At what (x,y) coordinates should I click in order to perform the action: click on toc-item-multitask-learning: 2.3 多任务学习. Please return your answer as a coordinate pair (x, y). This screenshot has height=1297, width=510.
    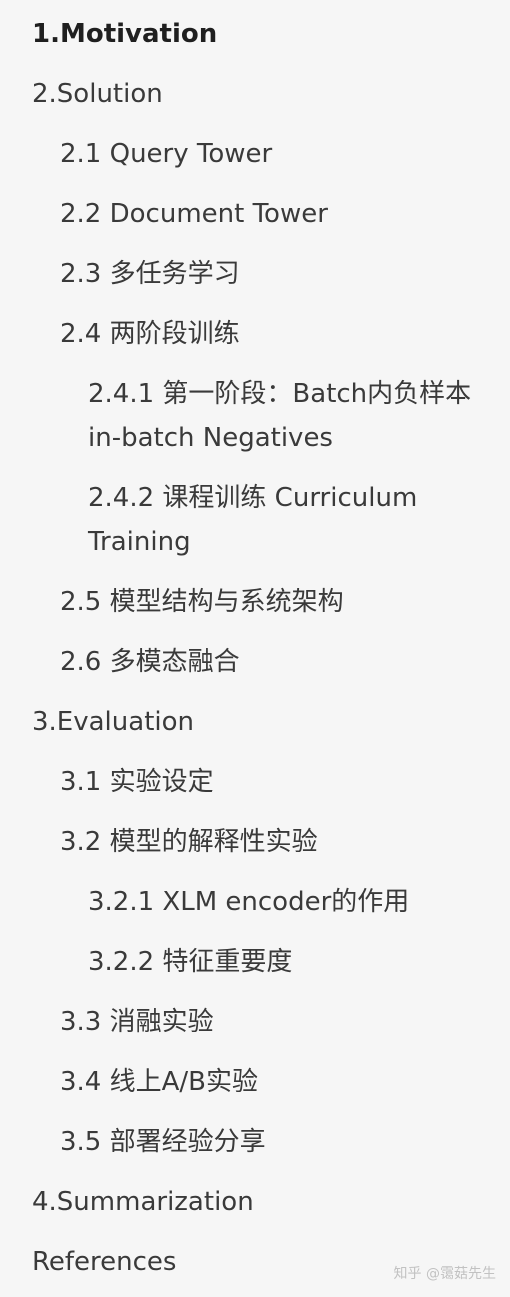
    Looking at the image, I should click on (281, 274).